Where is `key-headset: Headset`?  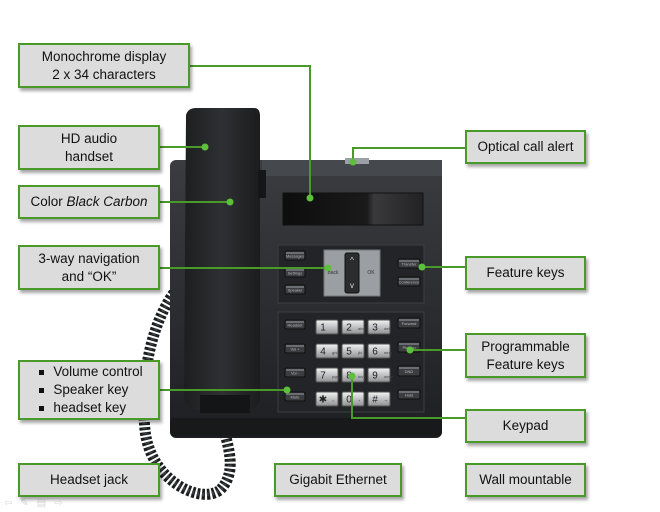
key-headset: Headset is located at coordinates (295, 324).